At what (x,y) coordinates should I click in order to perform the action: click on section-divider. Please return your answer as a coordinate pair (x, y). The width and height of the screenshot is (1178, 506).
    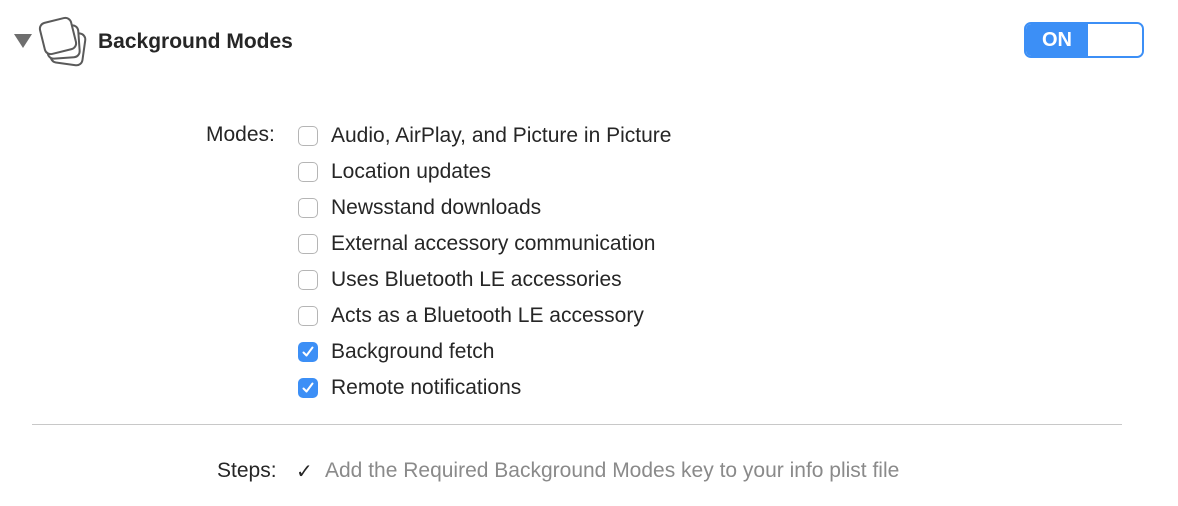
    Looking at the image, I should click on (577, 424).